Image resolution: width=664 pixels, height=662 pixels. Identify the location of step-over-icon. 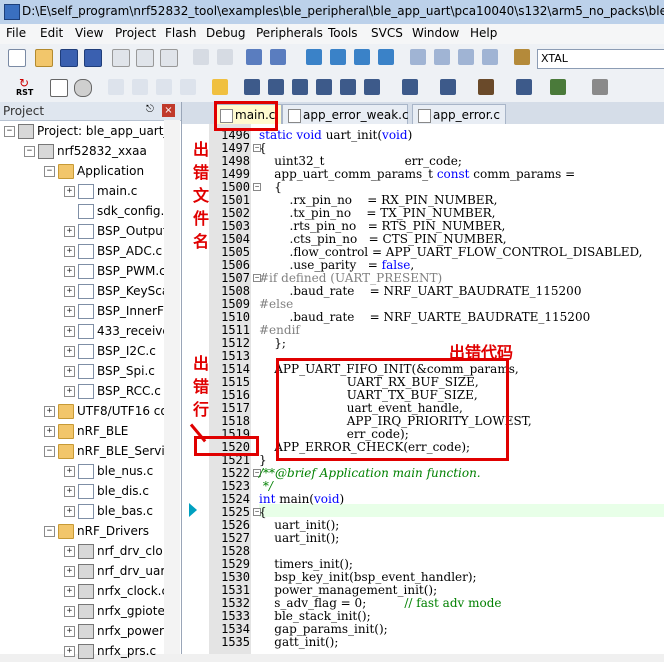
(140, 87).